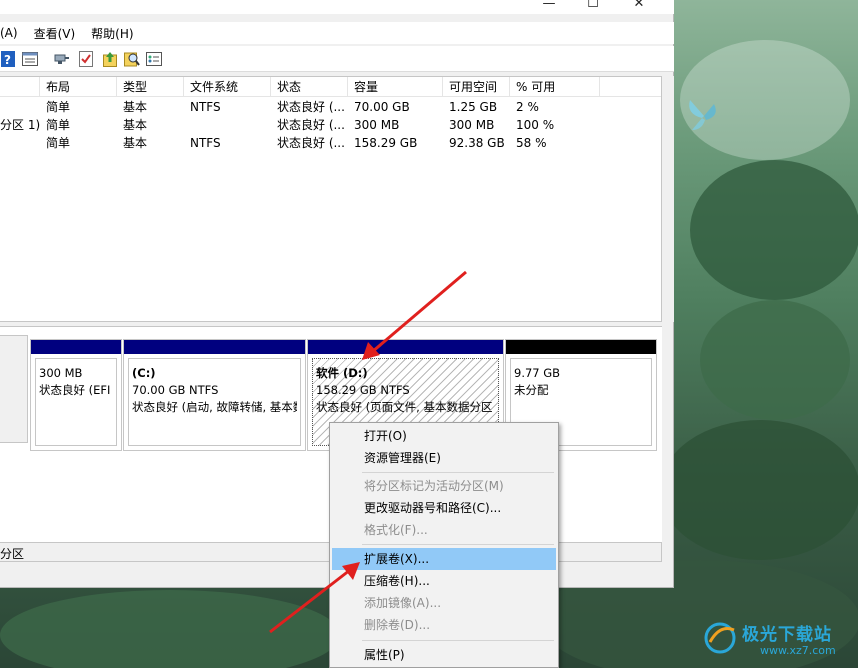 The image size is (858, 668). I want to click on partition-status: 状态良好 (启动, 故障转储, 基本数, so click(214, 407).